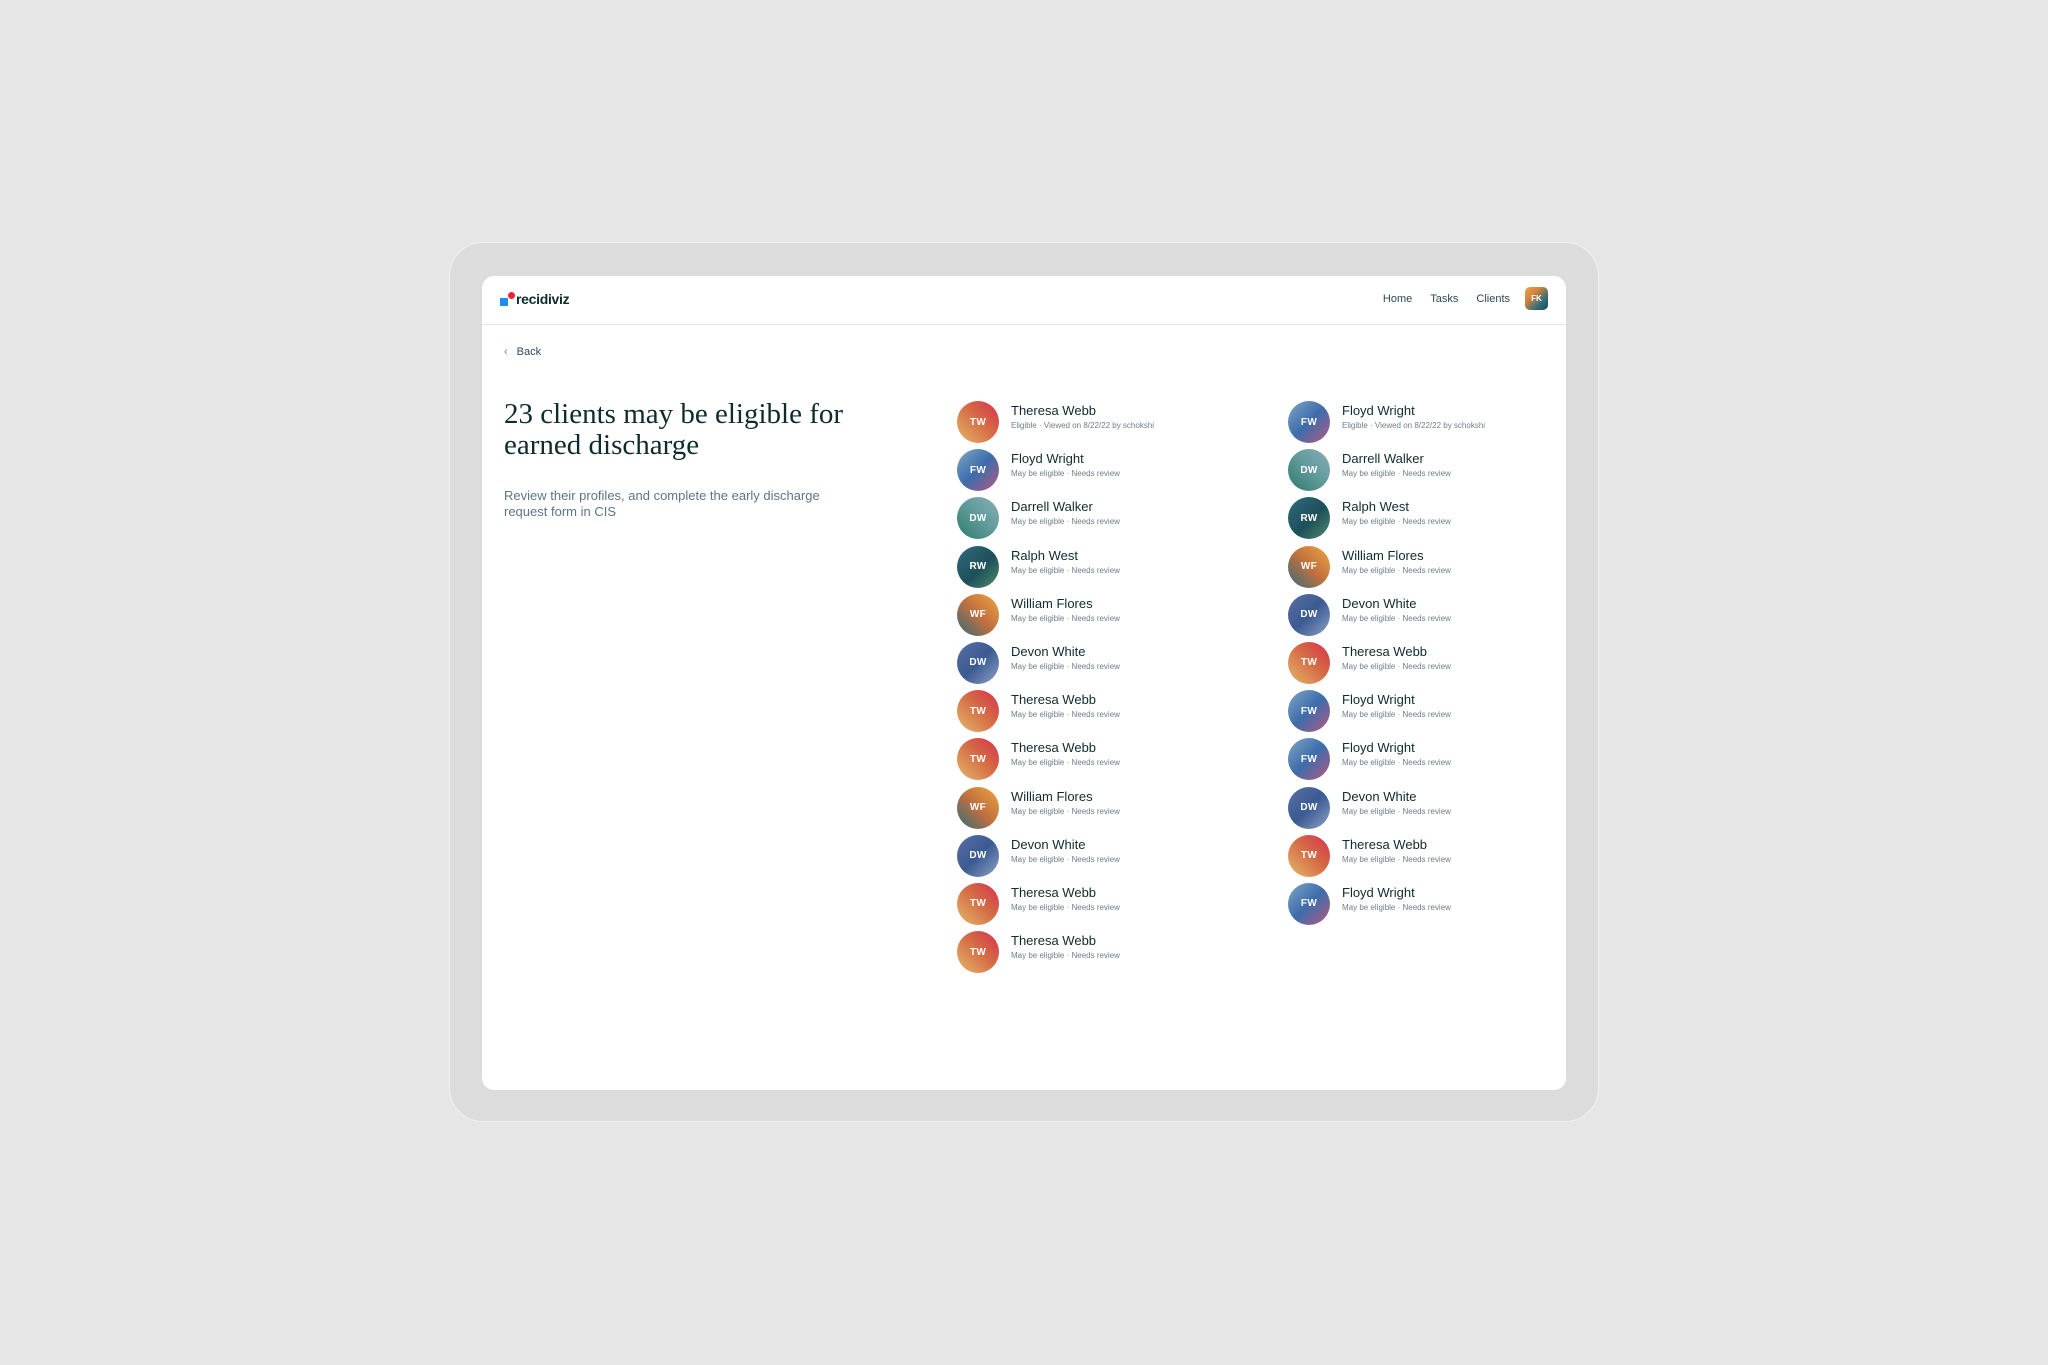  What do you see at coordinates (1493, 299) in the screenshot?
I see `nav-clients-link: Clients` at bounding box center [1493, 299].